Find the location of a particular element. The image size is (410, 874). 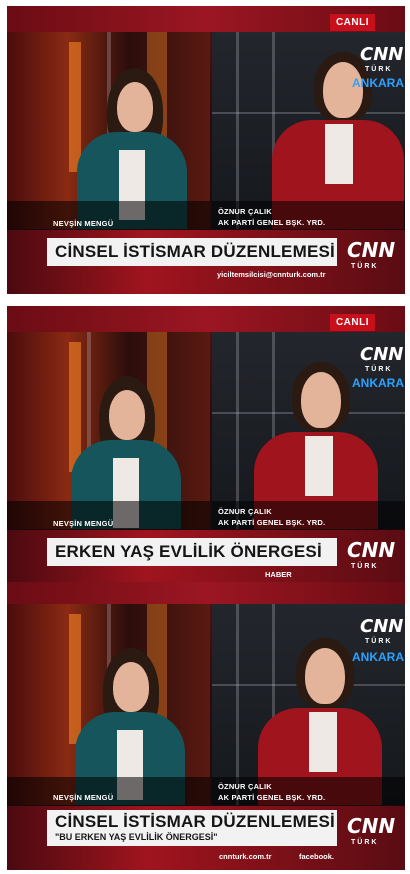

ticker-facebook: facebook. is located at coordinates (317, 856).